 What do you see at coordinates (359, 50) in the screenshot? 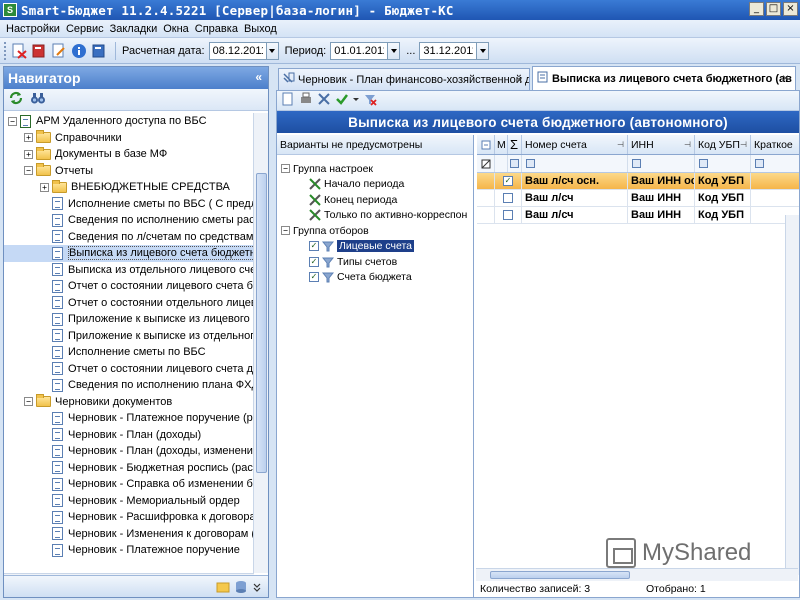
I see `period-from-field` at bounding box center [359, 50].